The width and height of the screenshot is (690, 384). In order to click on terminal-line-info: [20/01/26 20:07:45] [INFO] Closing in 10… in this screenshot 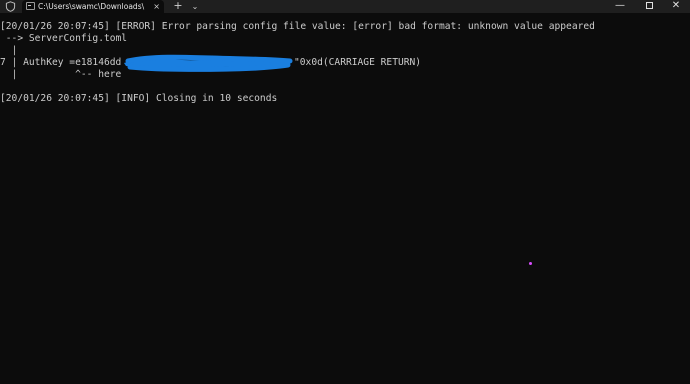, I will do `click(139, 98)`.